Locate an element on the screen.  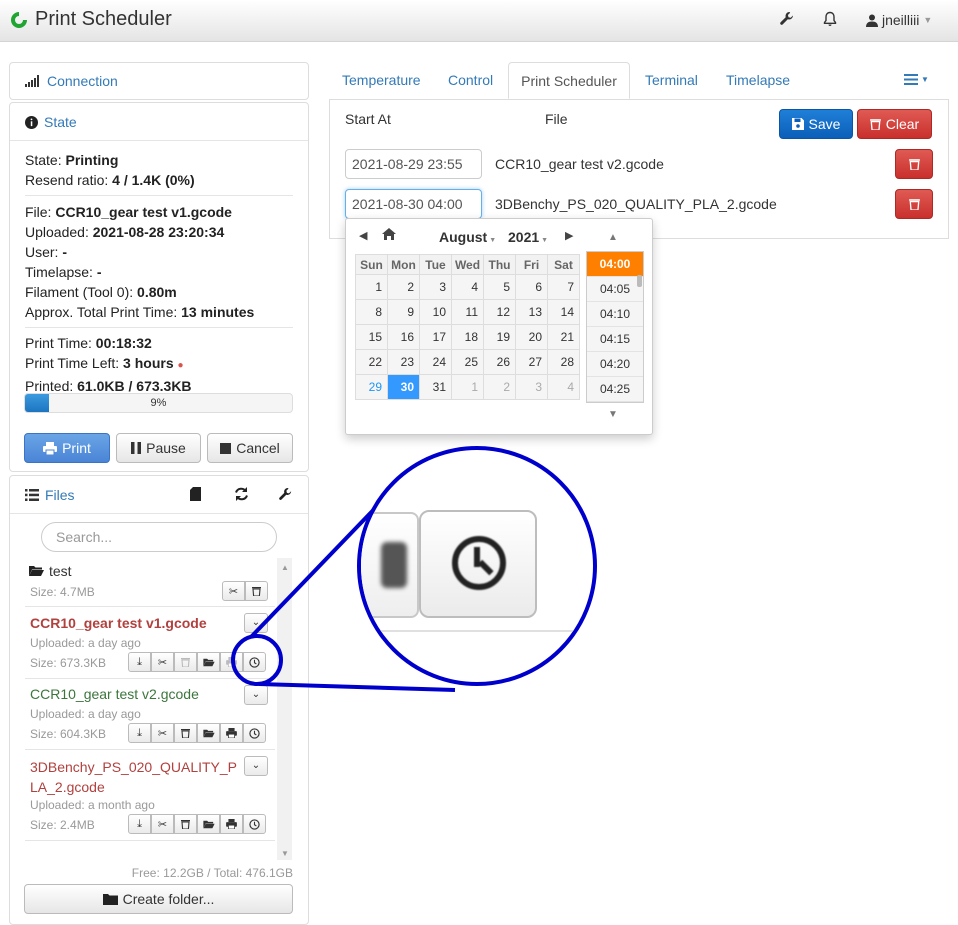
clear-button: Clear is located at coordinates (894, 124).